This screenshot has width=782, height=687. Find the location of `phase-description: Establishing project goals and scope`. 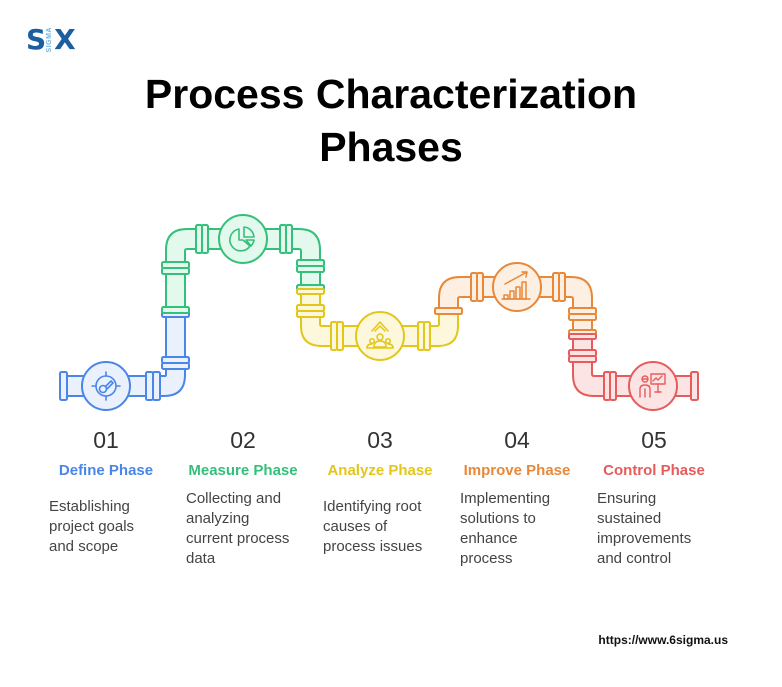

phase-description: Establishing project goals and scope is located at coordinates (110, 527).